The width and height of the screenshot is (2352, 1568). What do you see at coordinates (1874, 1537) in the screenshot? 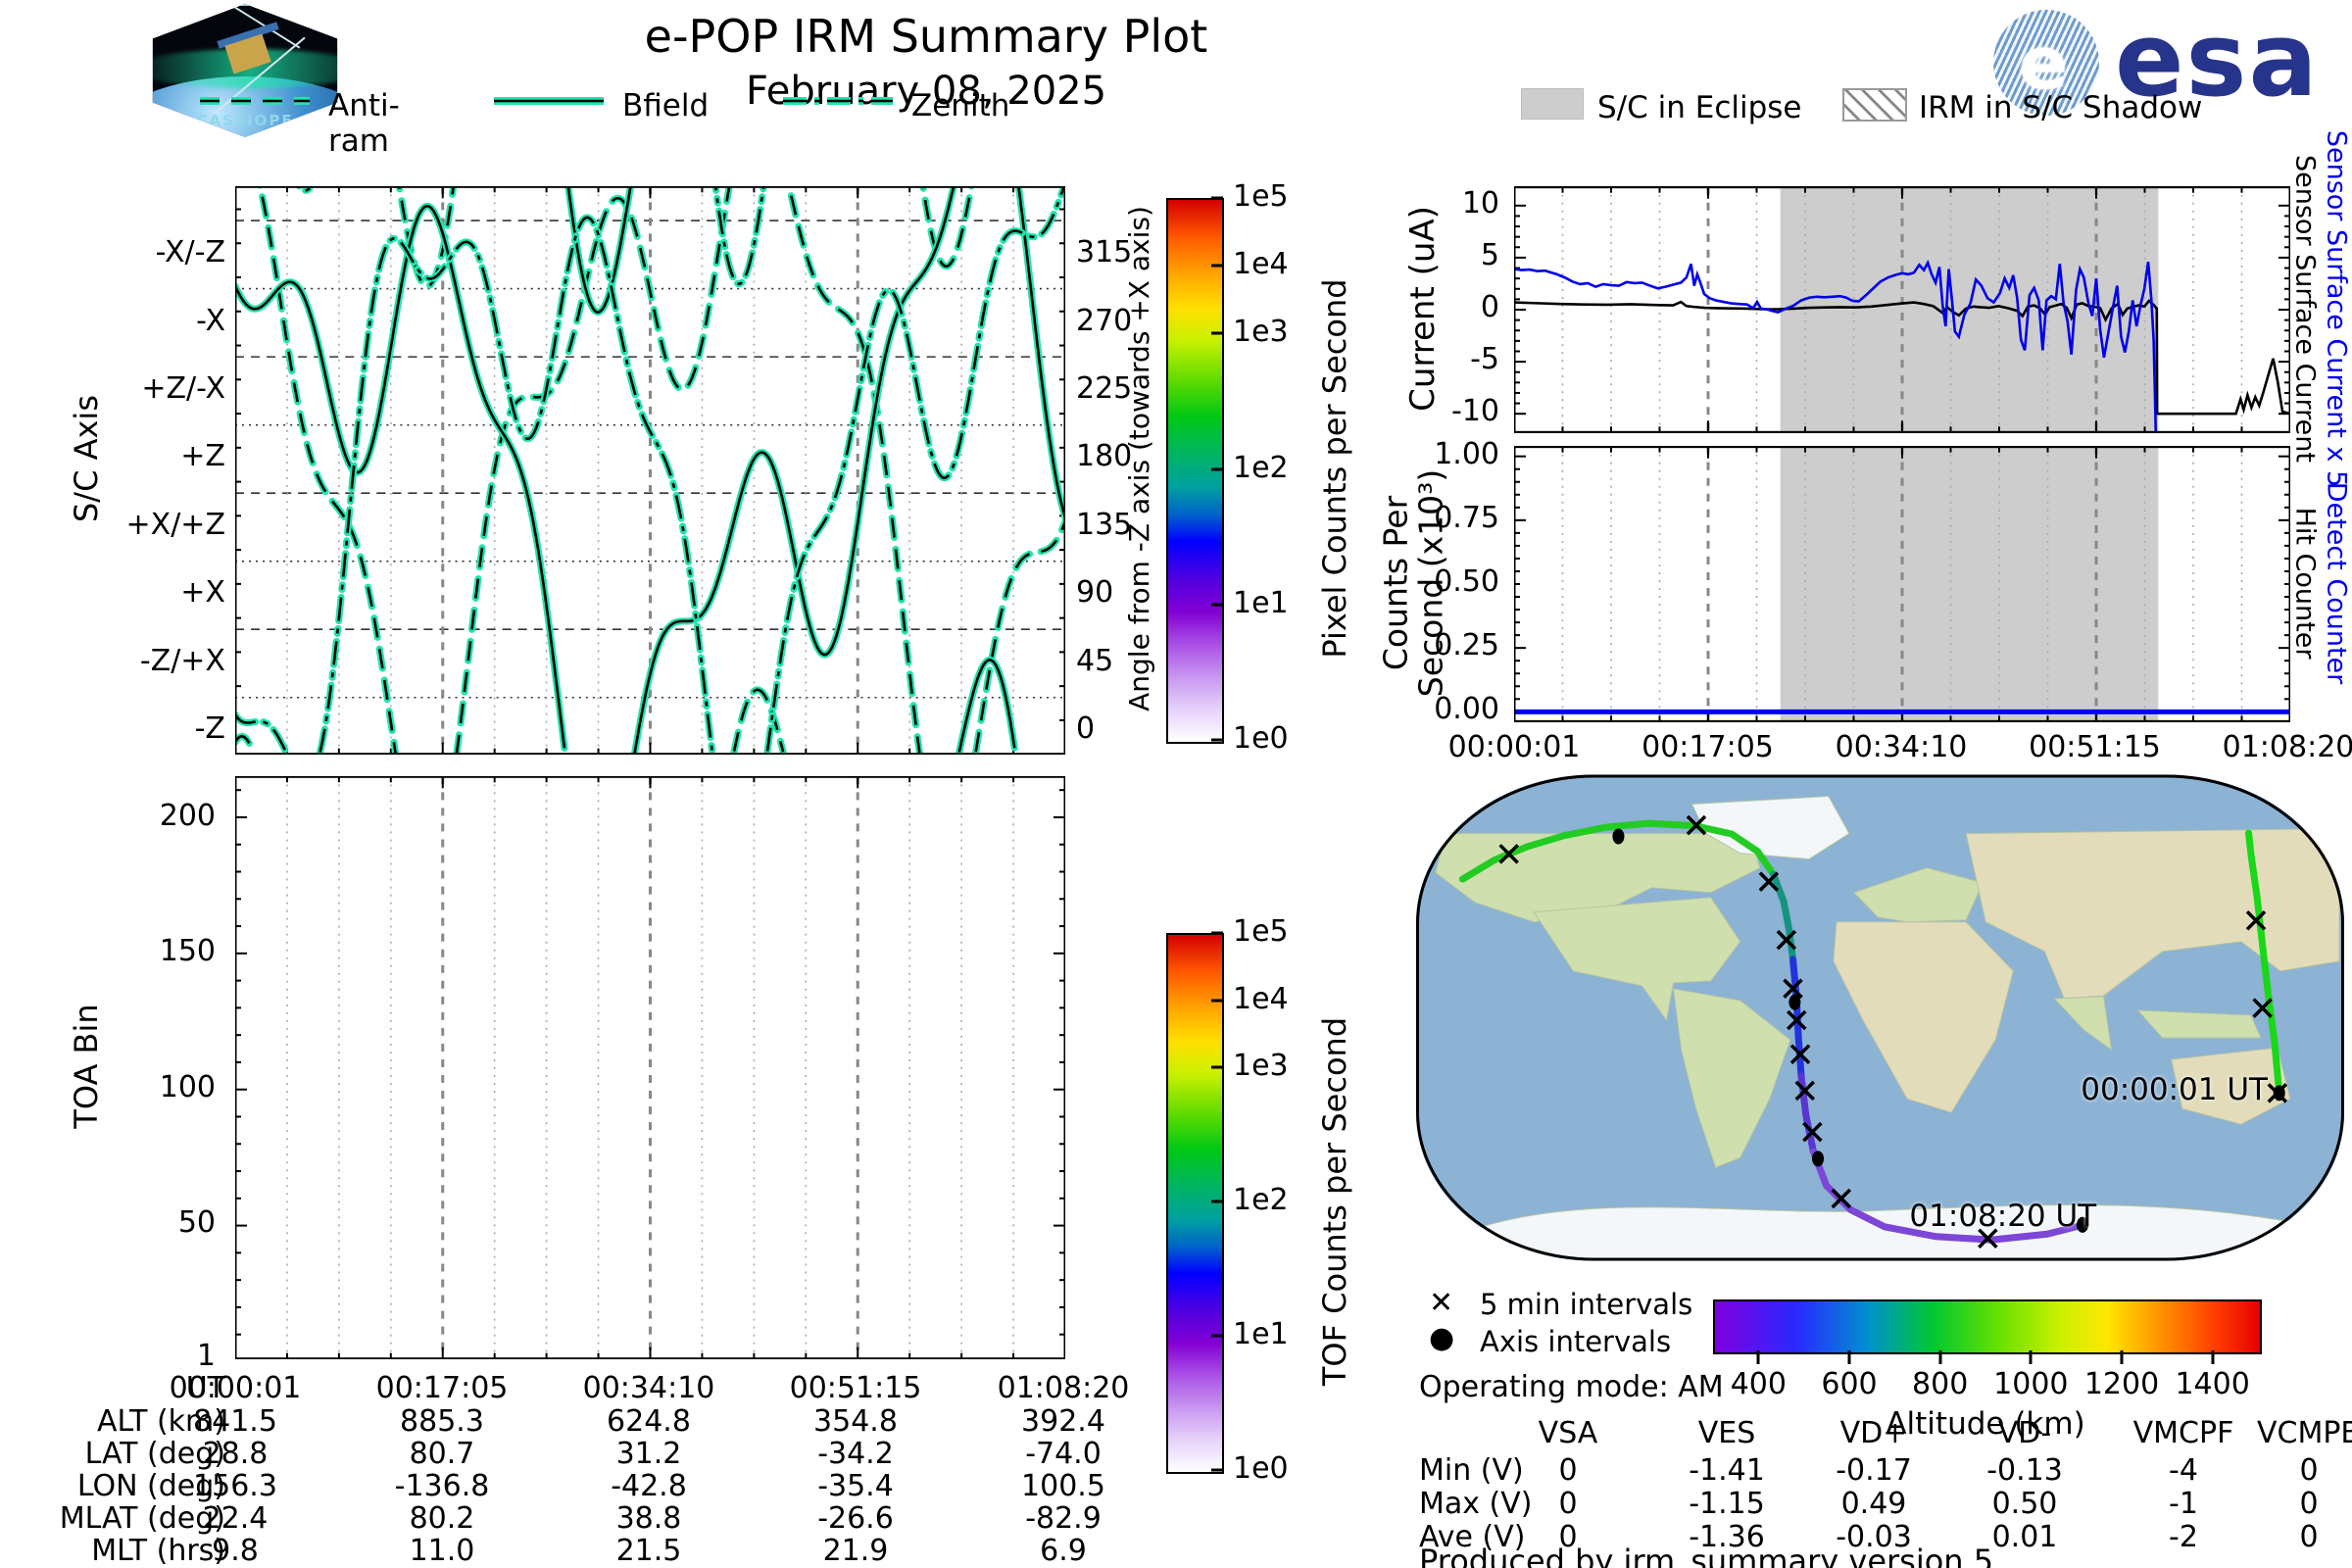
I see `volt-cell: -0.03` at bounding box center [1874, 1537].